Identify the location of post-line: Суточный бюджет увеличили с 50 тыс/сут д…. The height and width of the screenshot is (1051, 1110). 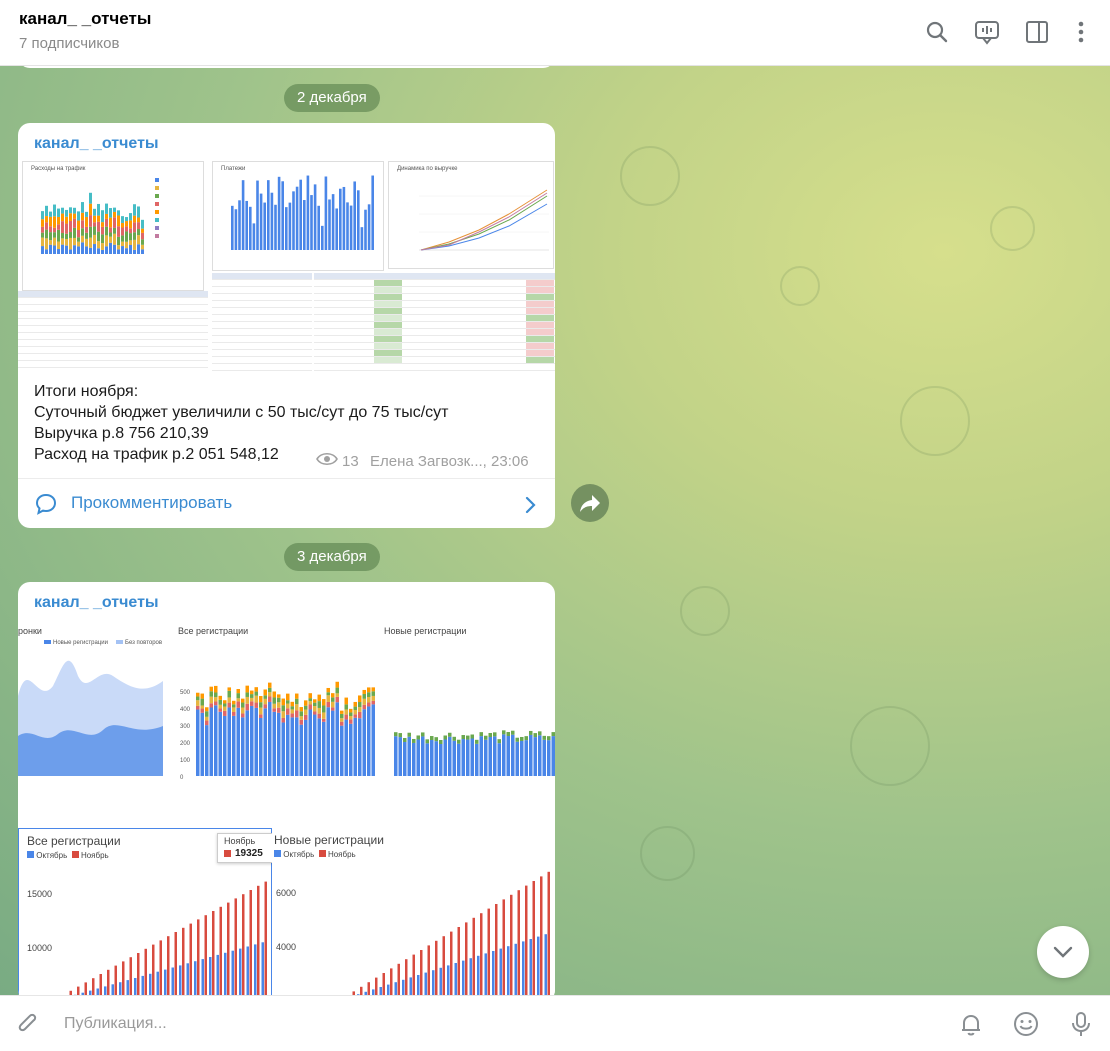
(241, 412).